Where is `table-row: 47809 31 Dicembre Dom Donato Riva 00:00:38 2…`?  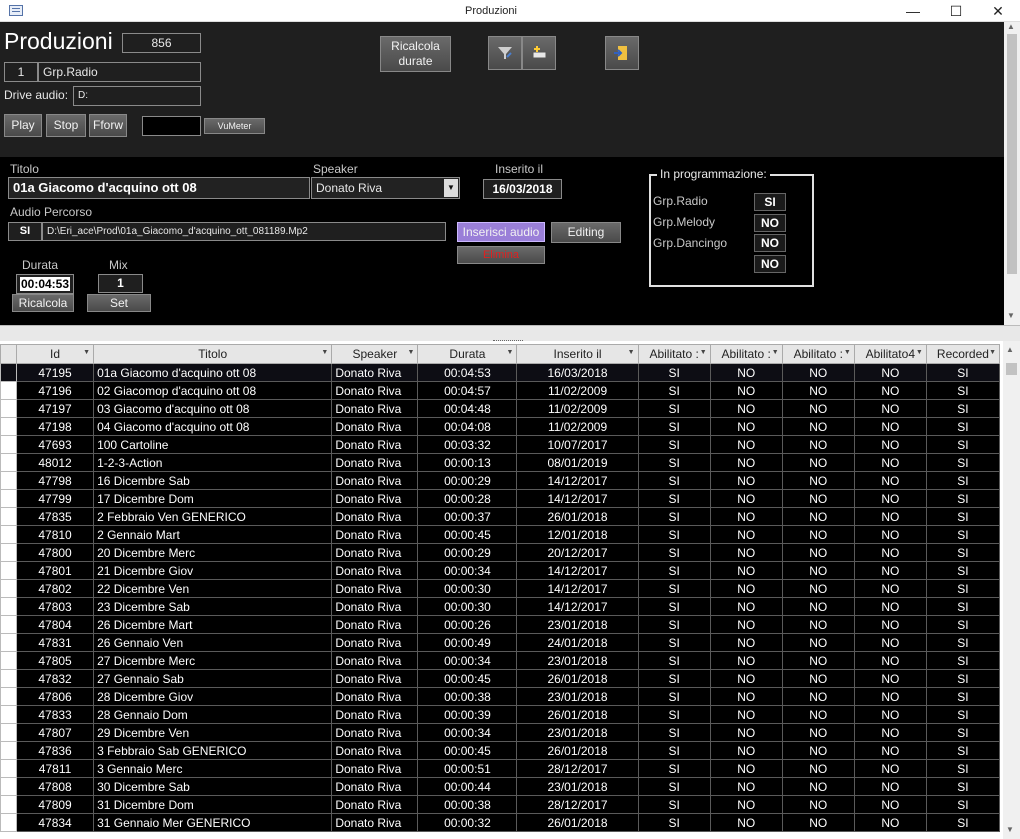 table-row: 47809 31 Dicembre Dom Donato Riva 00:00:38 2… is located at coordinates (500, 804).